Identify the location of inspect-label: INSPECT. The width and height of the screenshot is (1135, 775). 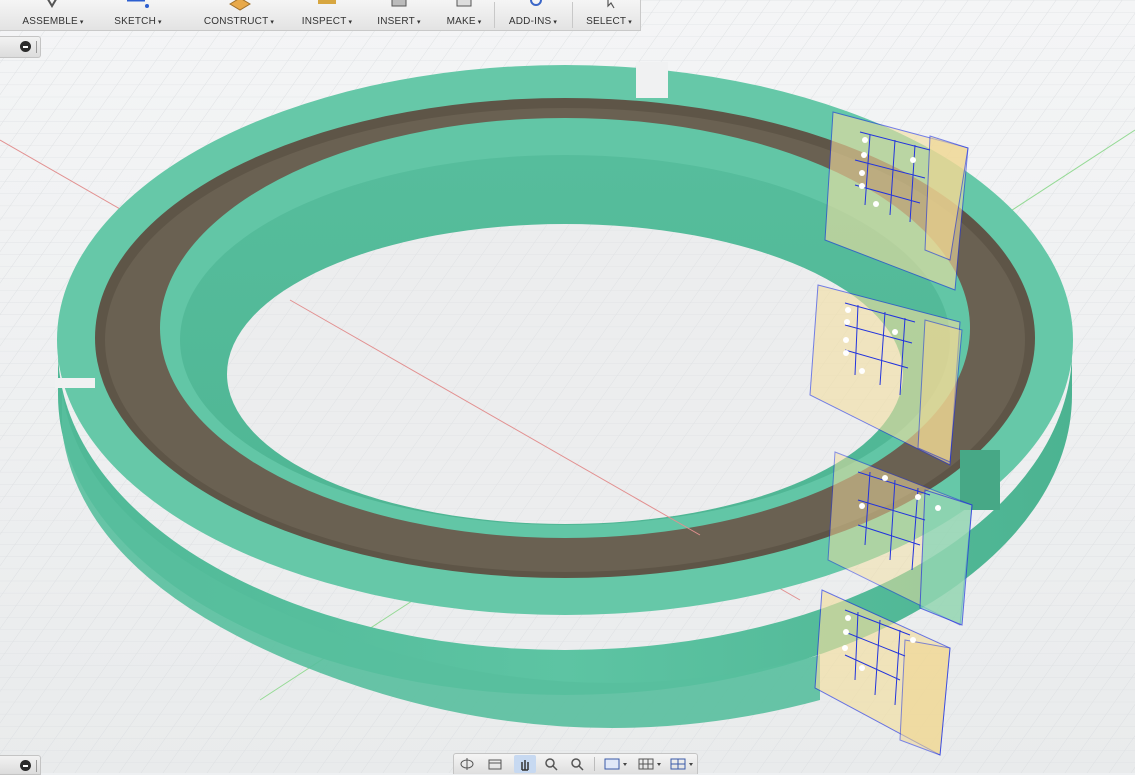
(324, 21).